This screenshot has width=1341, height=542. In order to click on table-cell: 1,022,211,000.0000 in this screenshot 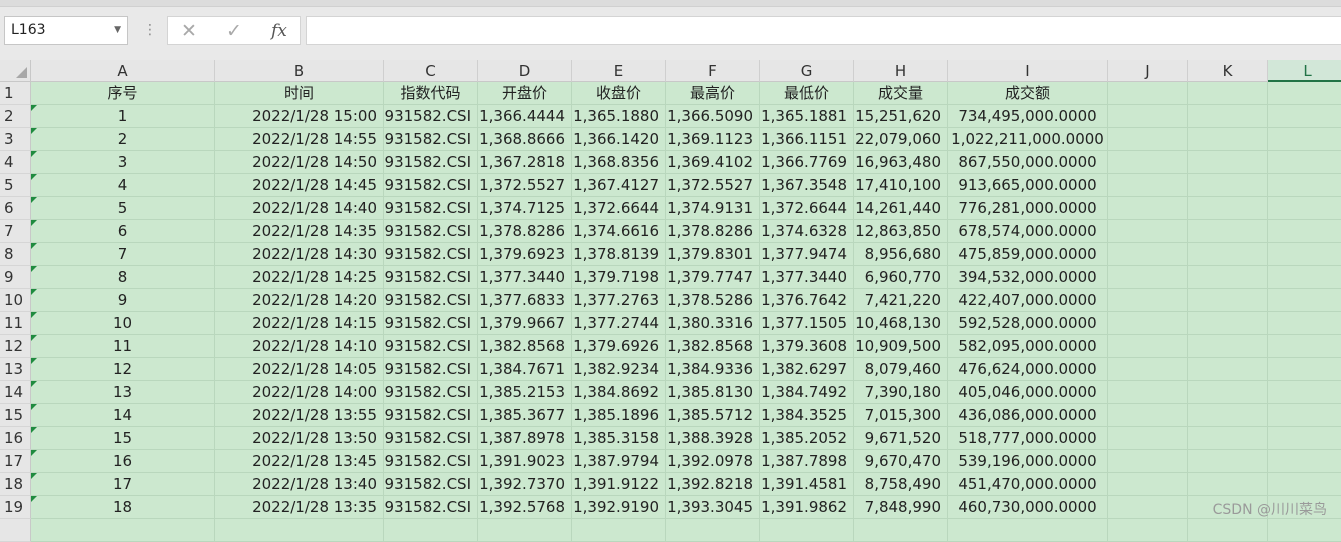, I will do `click(1028, 139)`.